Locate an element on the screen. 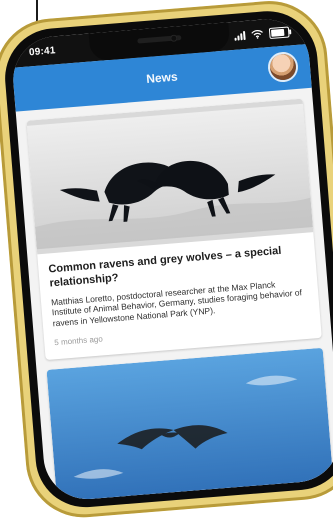 The image size is (333, 522). signal-icon is located at coordinates (240, 35).